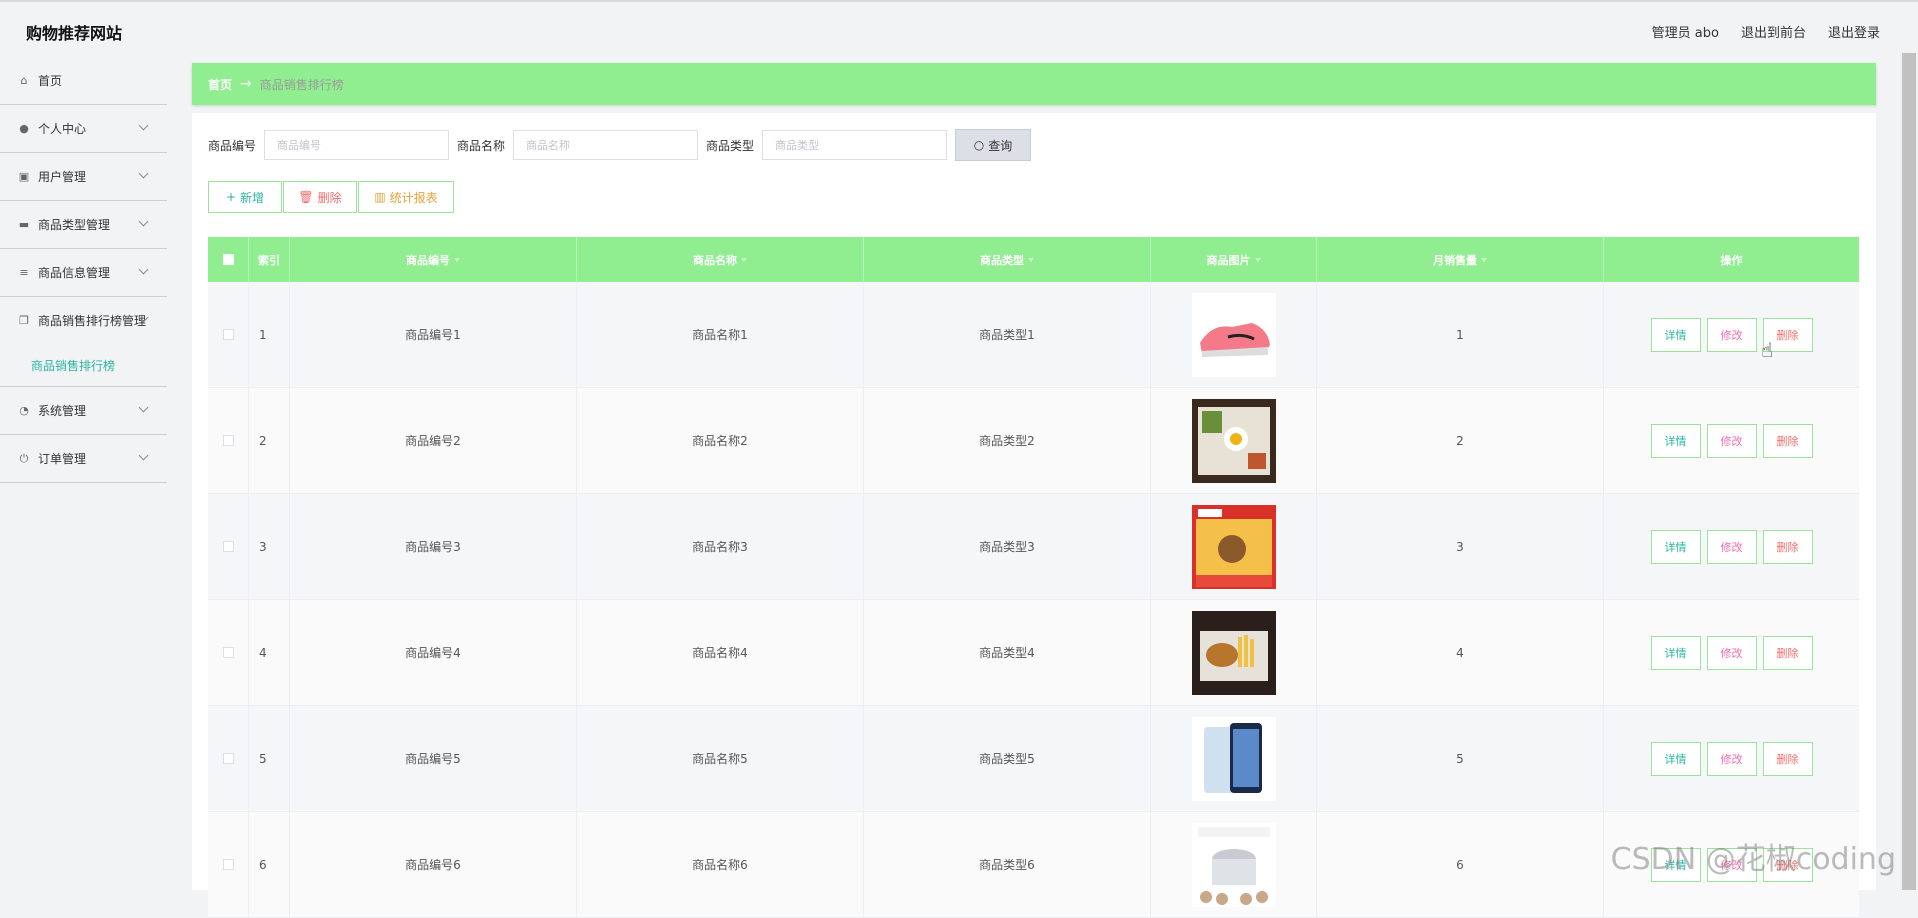  What do you see at coordinates (730, 145) in the screenshot?
I see `search-label-type: 商品类型` at bounding box center [730, 145].